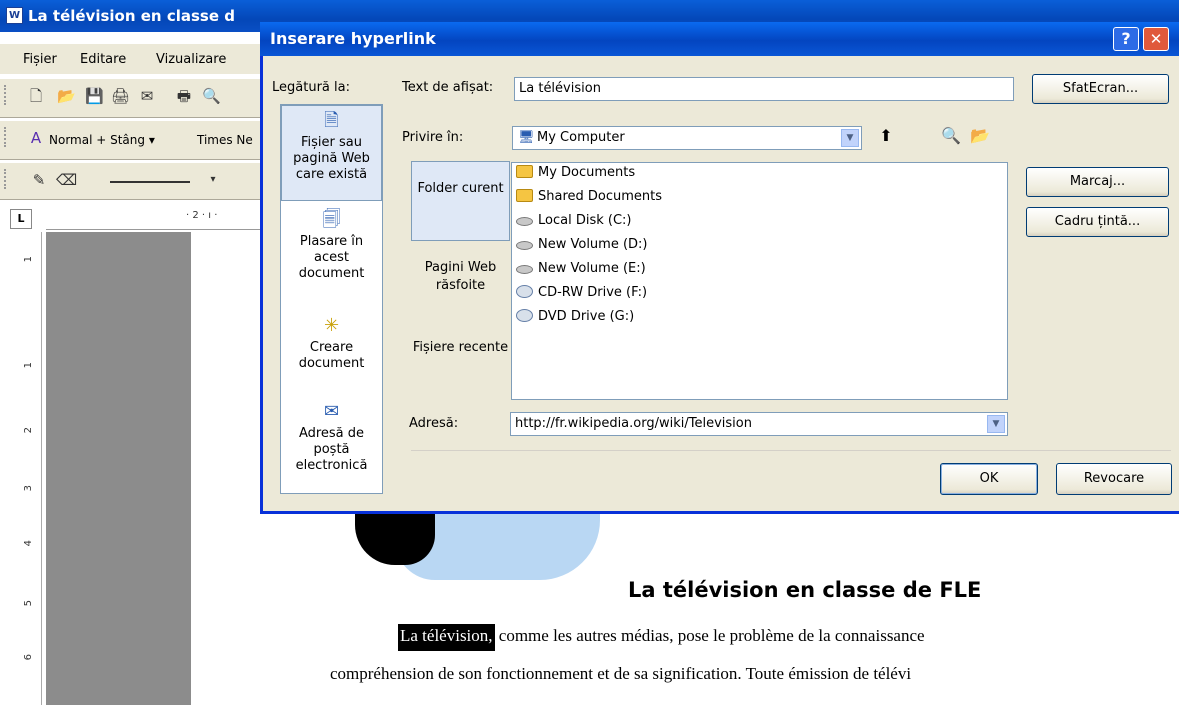 The image size is (1179, 705). Describe the element at coordinates (805, 590) in the screenshot. I see `document-heading: La télévision en classe de FLE` at that location.